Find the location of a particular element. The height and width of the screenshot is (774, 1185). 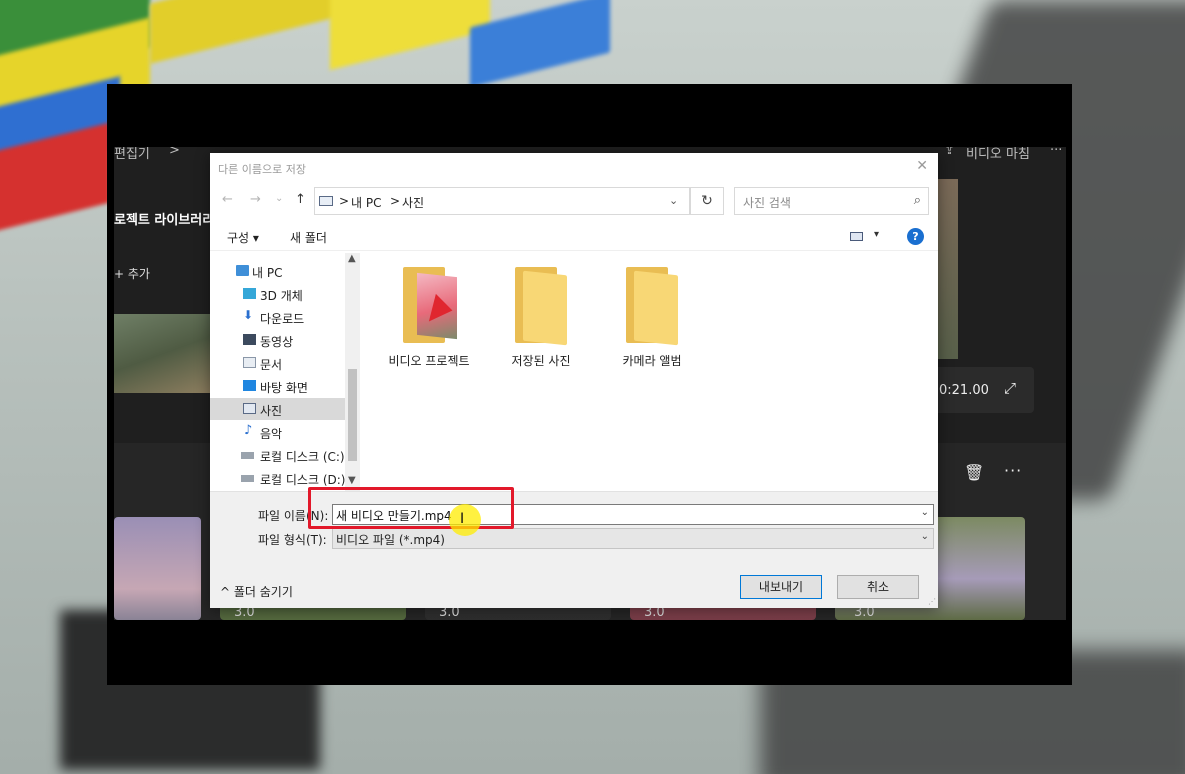

tree-item-downloads: ⬇ 다운로드 is located at coordinates (277, 317).